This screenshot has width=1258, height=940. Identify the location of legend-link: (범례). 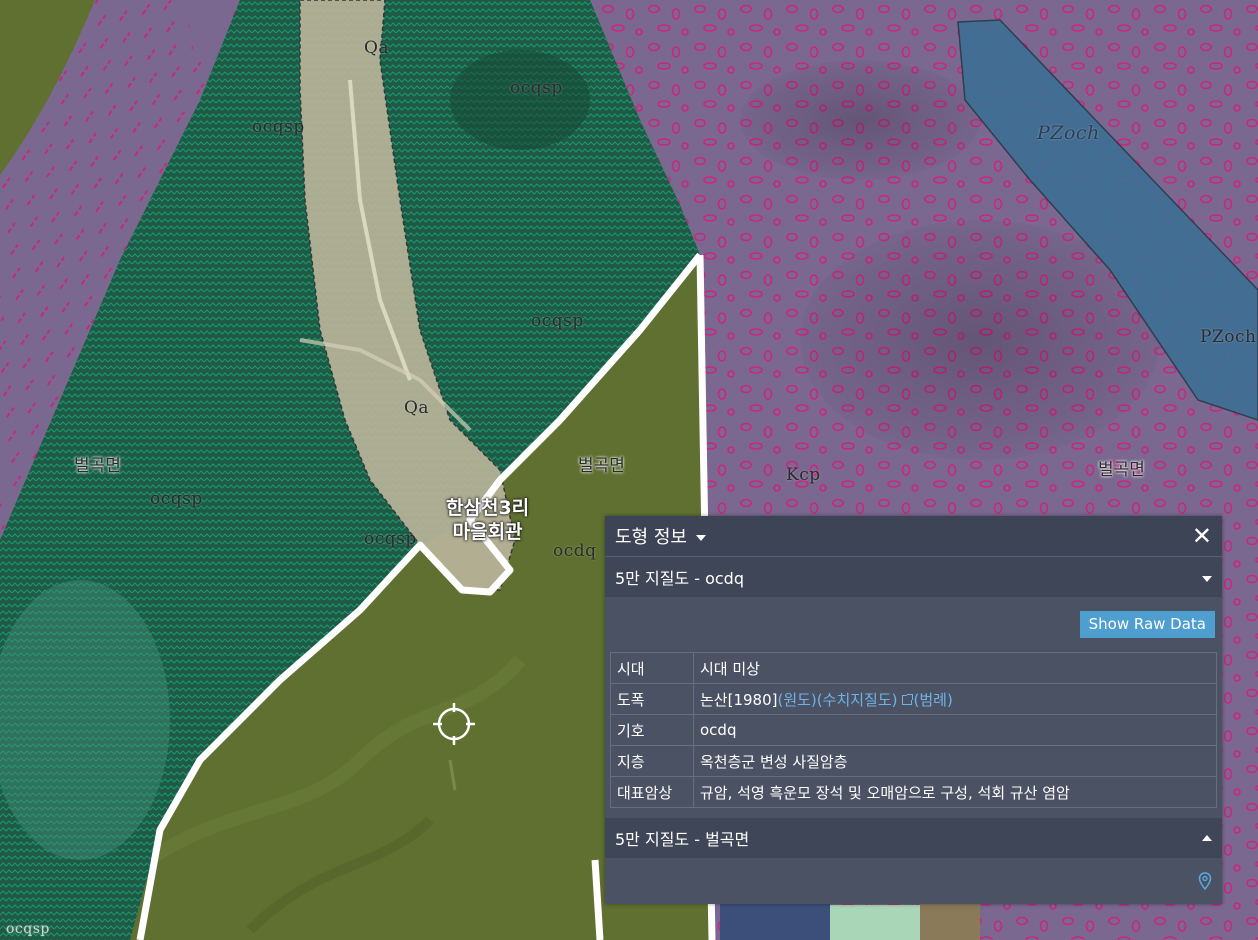
(933, 700).